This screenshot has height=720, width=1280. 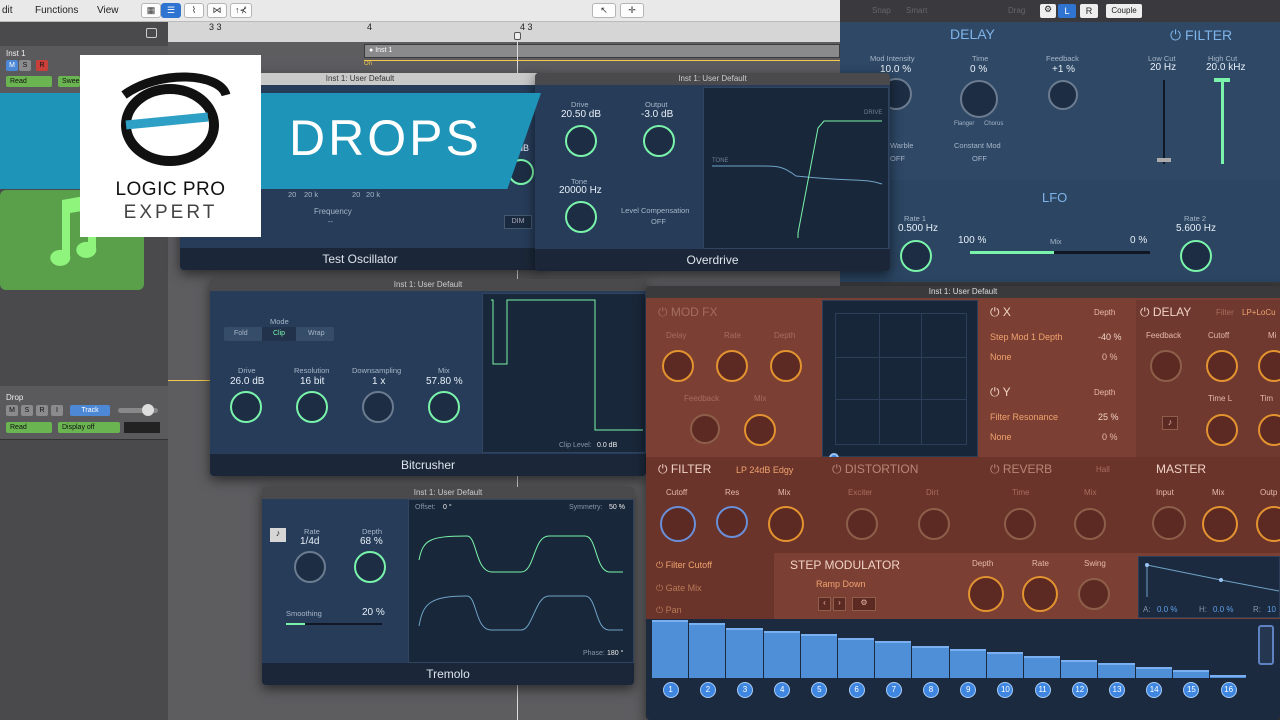 I want to click on depth-knob, so click(x=370, y=567).